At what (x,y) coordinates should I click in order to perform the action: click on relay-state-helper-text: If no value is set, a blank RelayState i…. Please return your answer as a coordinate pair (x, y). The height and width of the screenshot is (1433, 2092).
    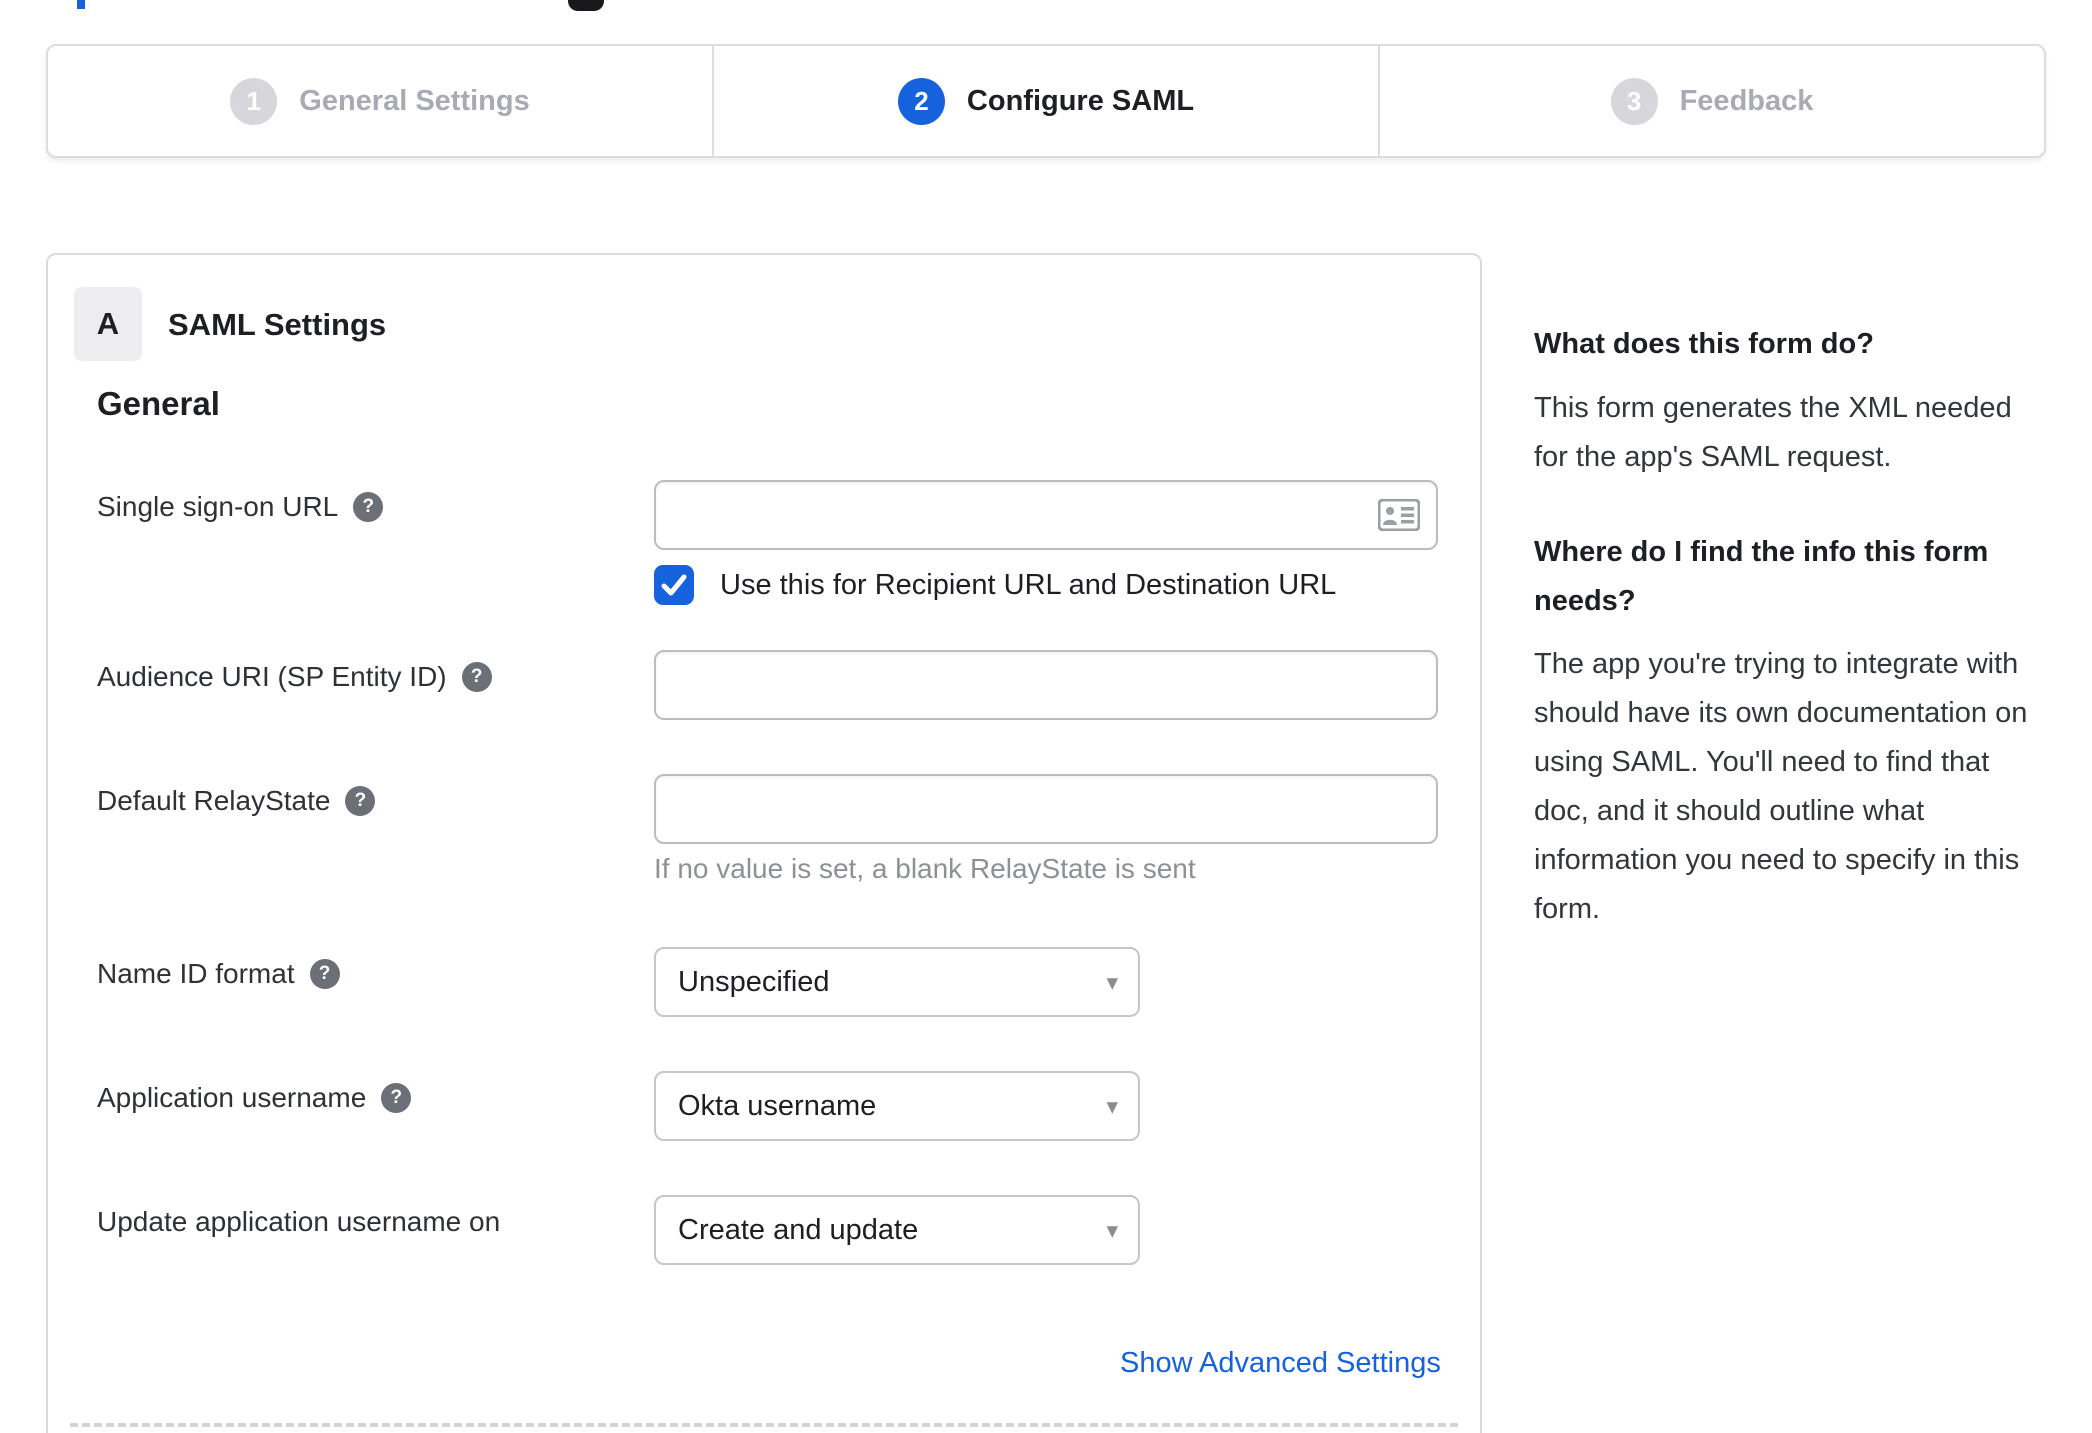
    Looking at the image, I should click on (925, 868).